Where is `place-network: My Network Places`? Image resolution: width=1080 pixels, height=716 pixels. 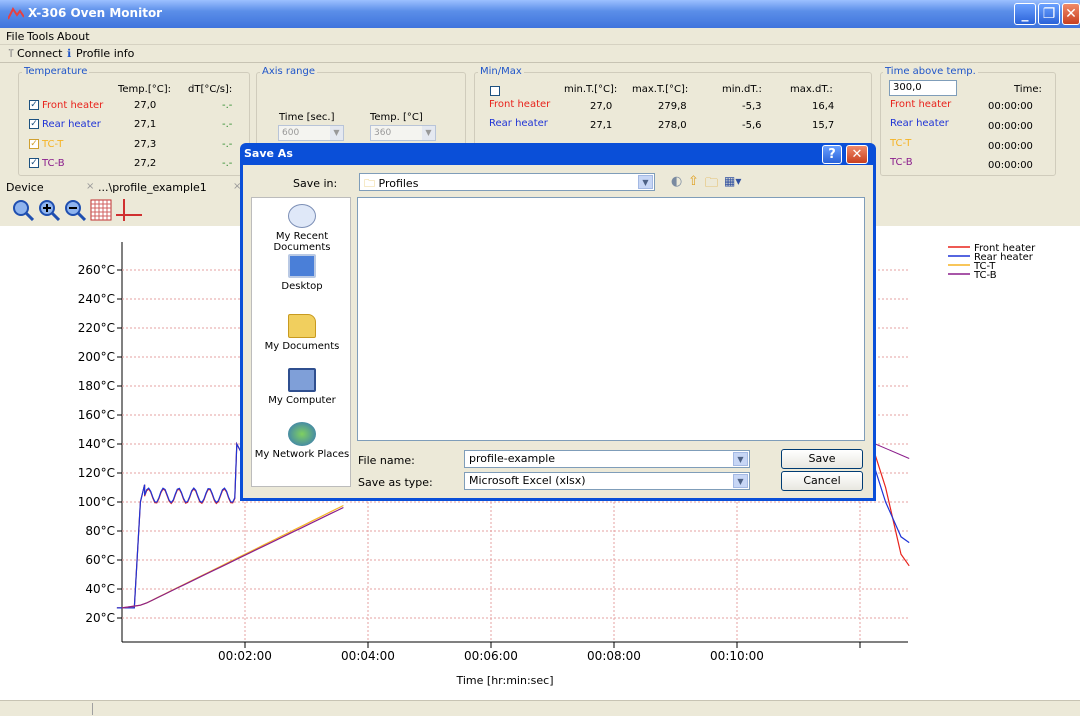 place-network: My Network Places is located at coordinates (302, 441).